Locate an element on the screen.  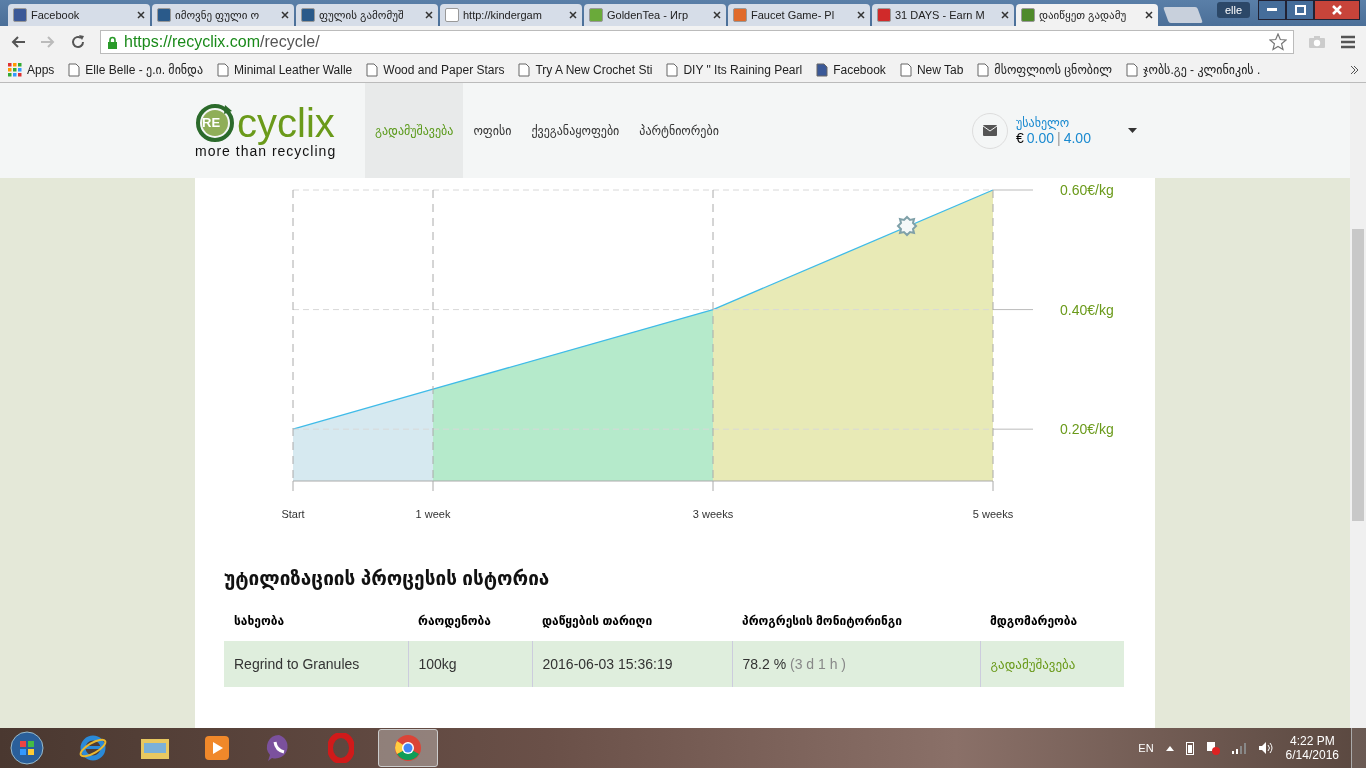
bookmark: Elle Belle - ე.ი. მინდა is located at coordinates (135, 70).